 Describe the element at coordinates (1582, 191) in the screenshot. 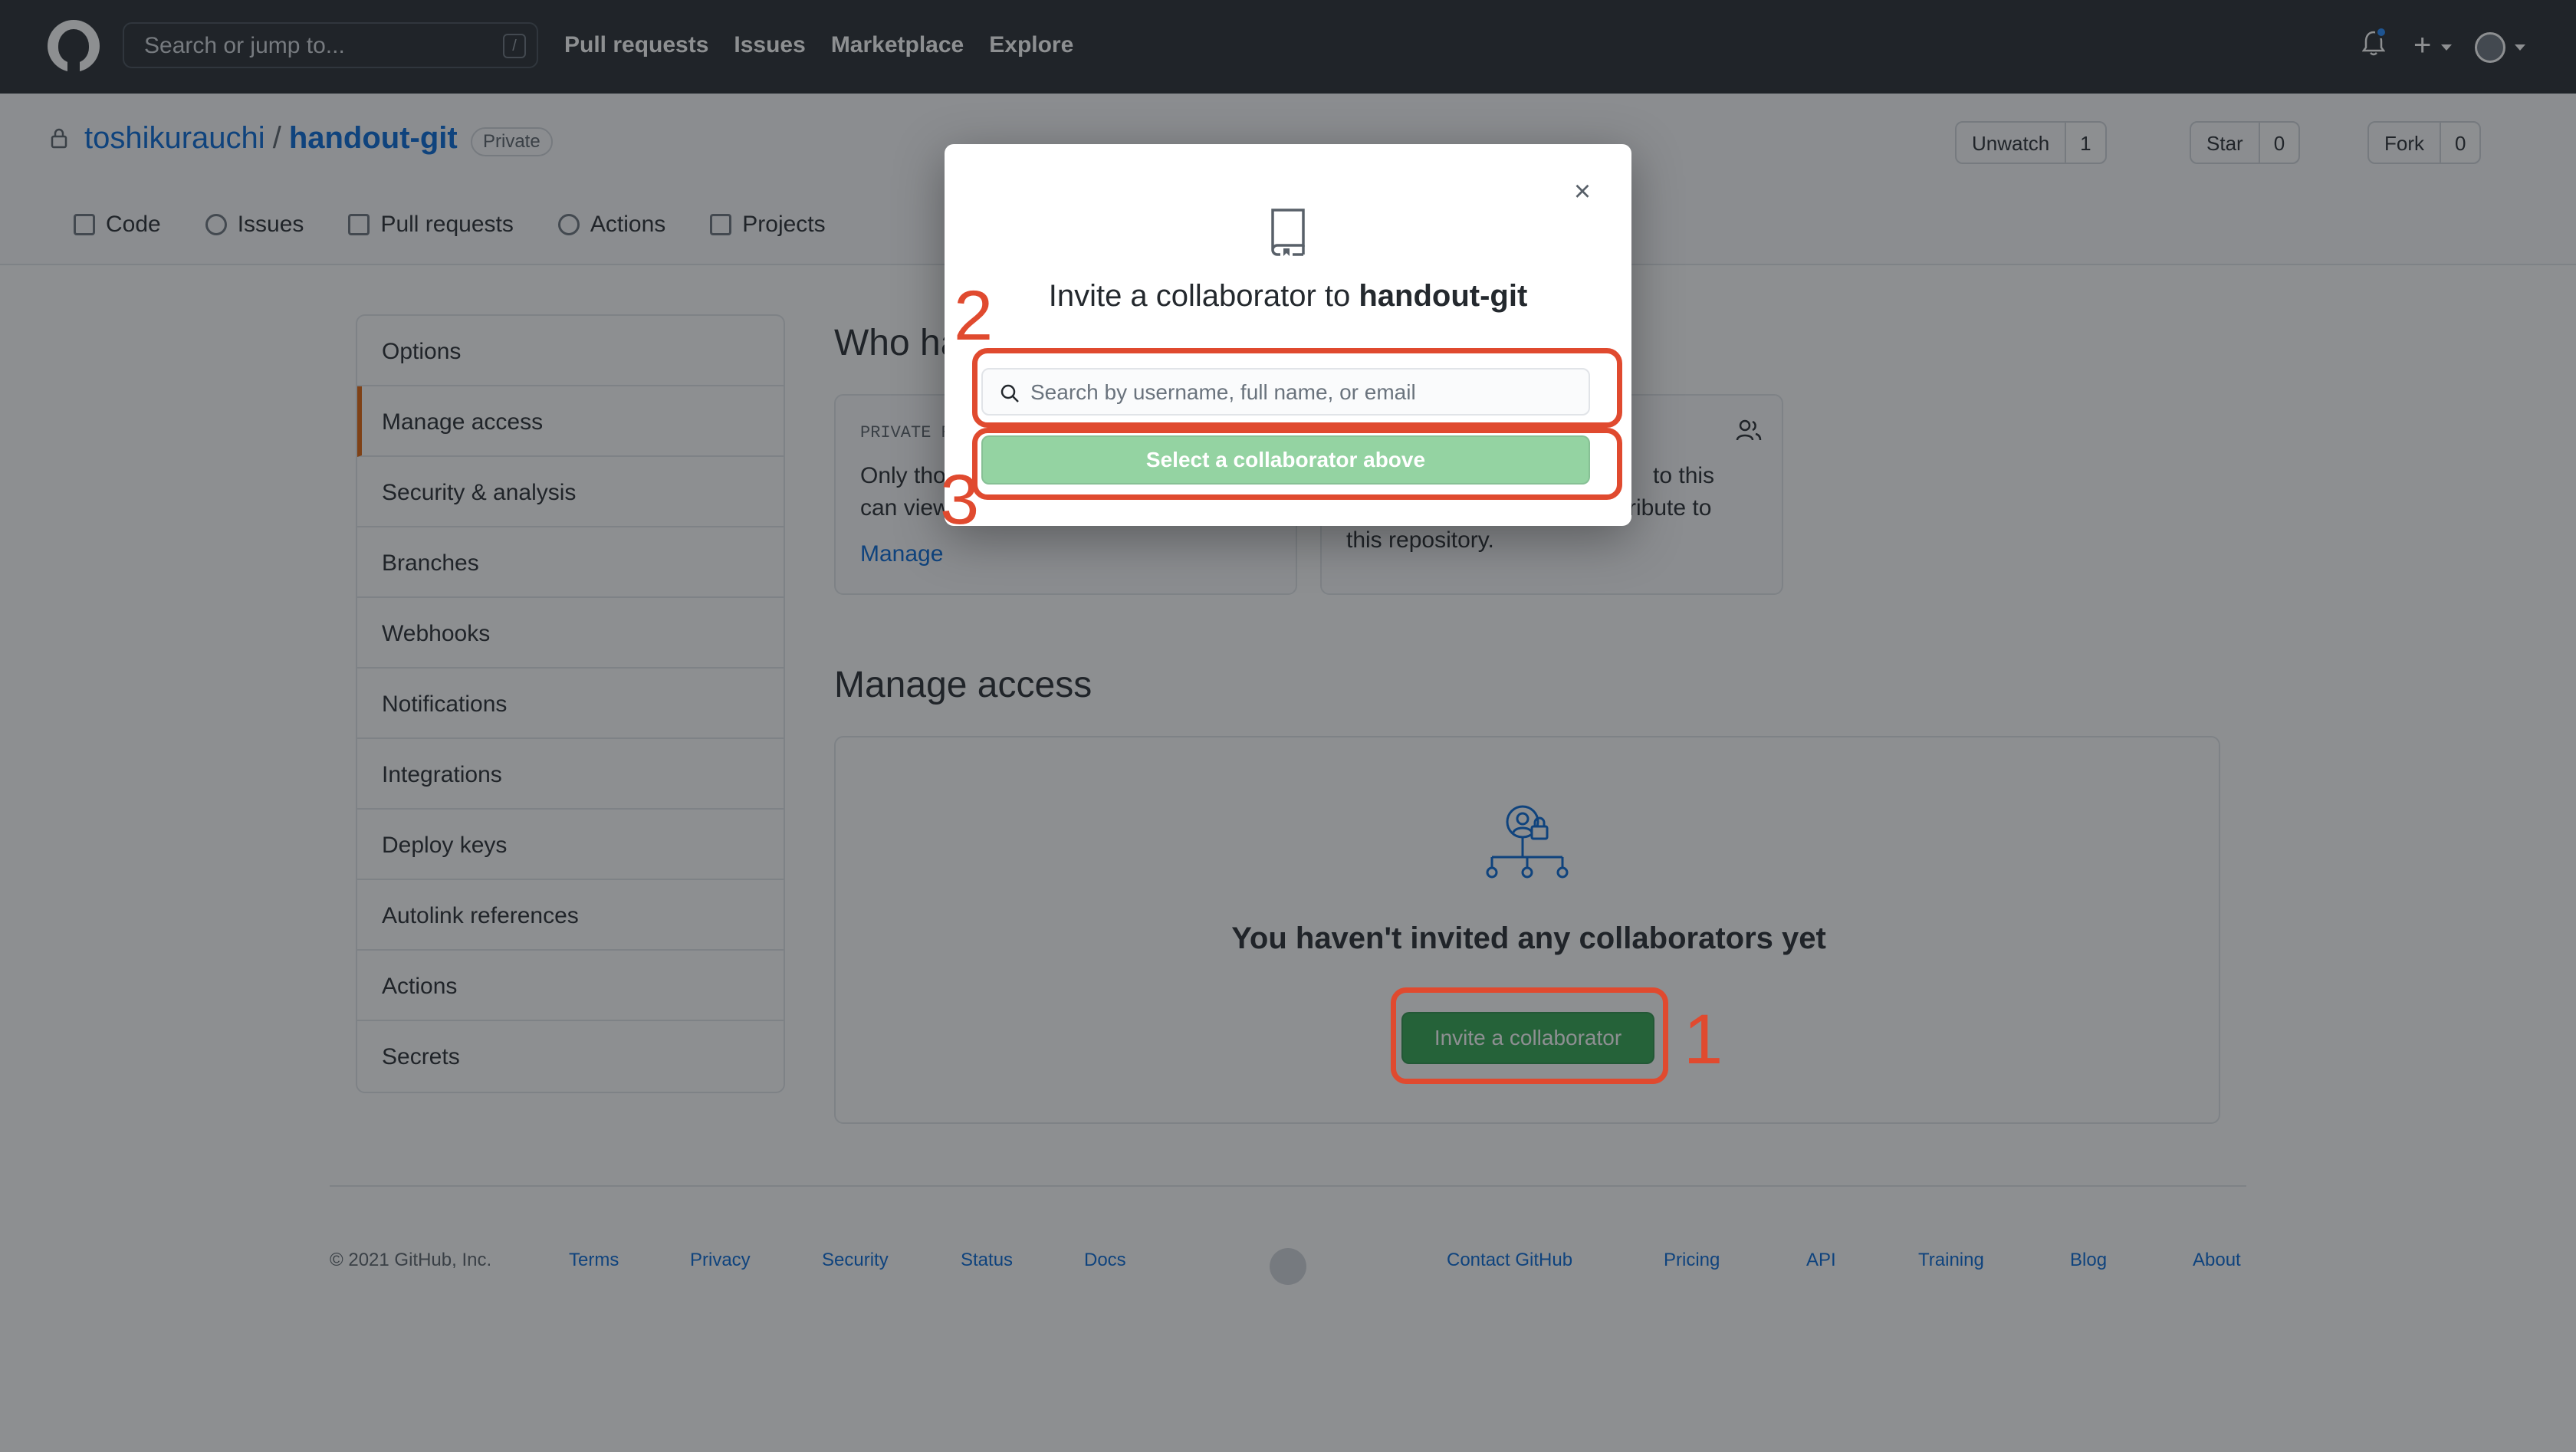

I see `close-icon: ×` at that location.